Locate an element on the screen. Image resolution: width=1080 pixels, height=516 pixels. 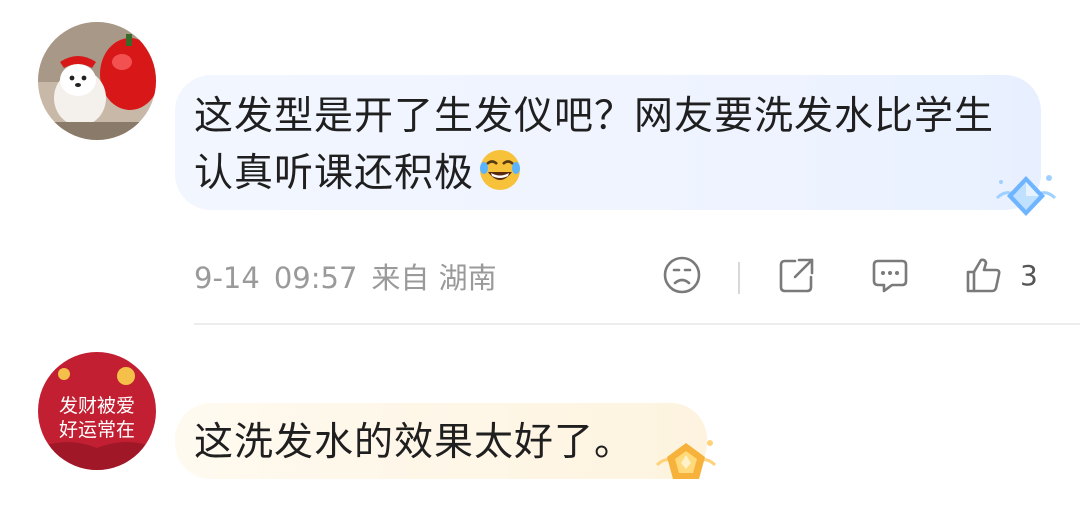
share-button is located at coordinates (797, 275).